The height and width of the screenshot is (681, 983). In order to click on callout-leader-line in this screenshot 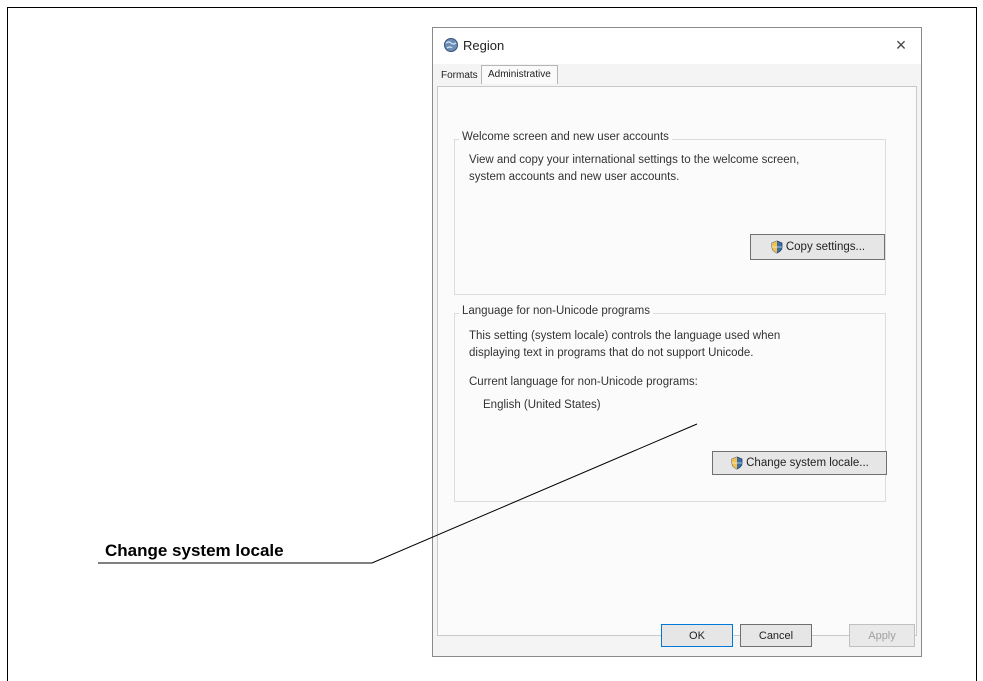, I will do `click(398, 493)`.